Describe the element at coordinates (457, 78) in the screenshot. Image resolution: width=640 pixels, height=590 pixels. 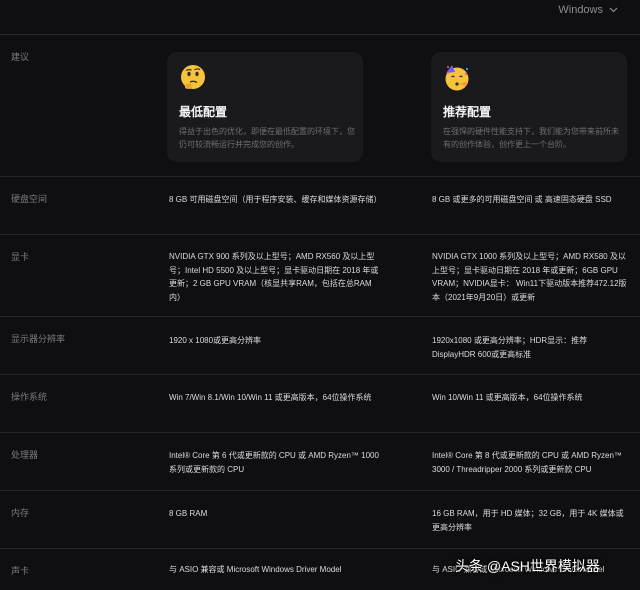
I see `party-face-icon` at that location.